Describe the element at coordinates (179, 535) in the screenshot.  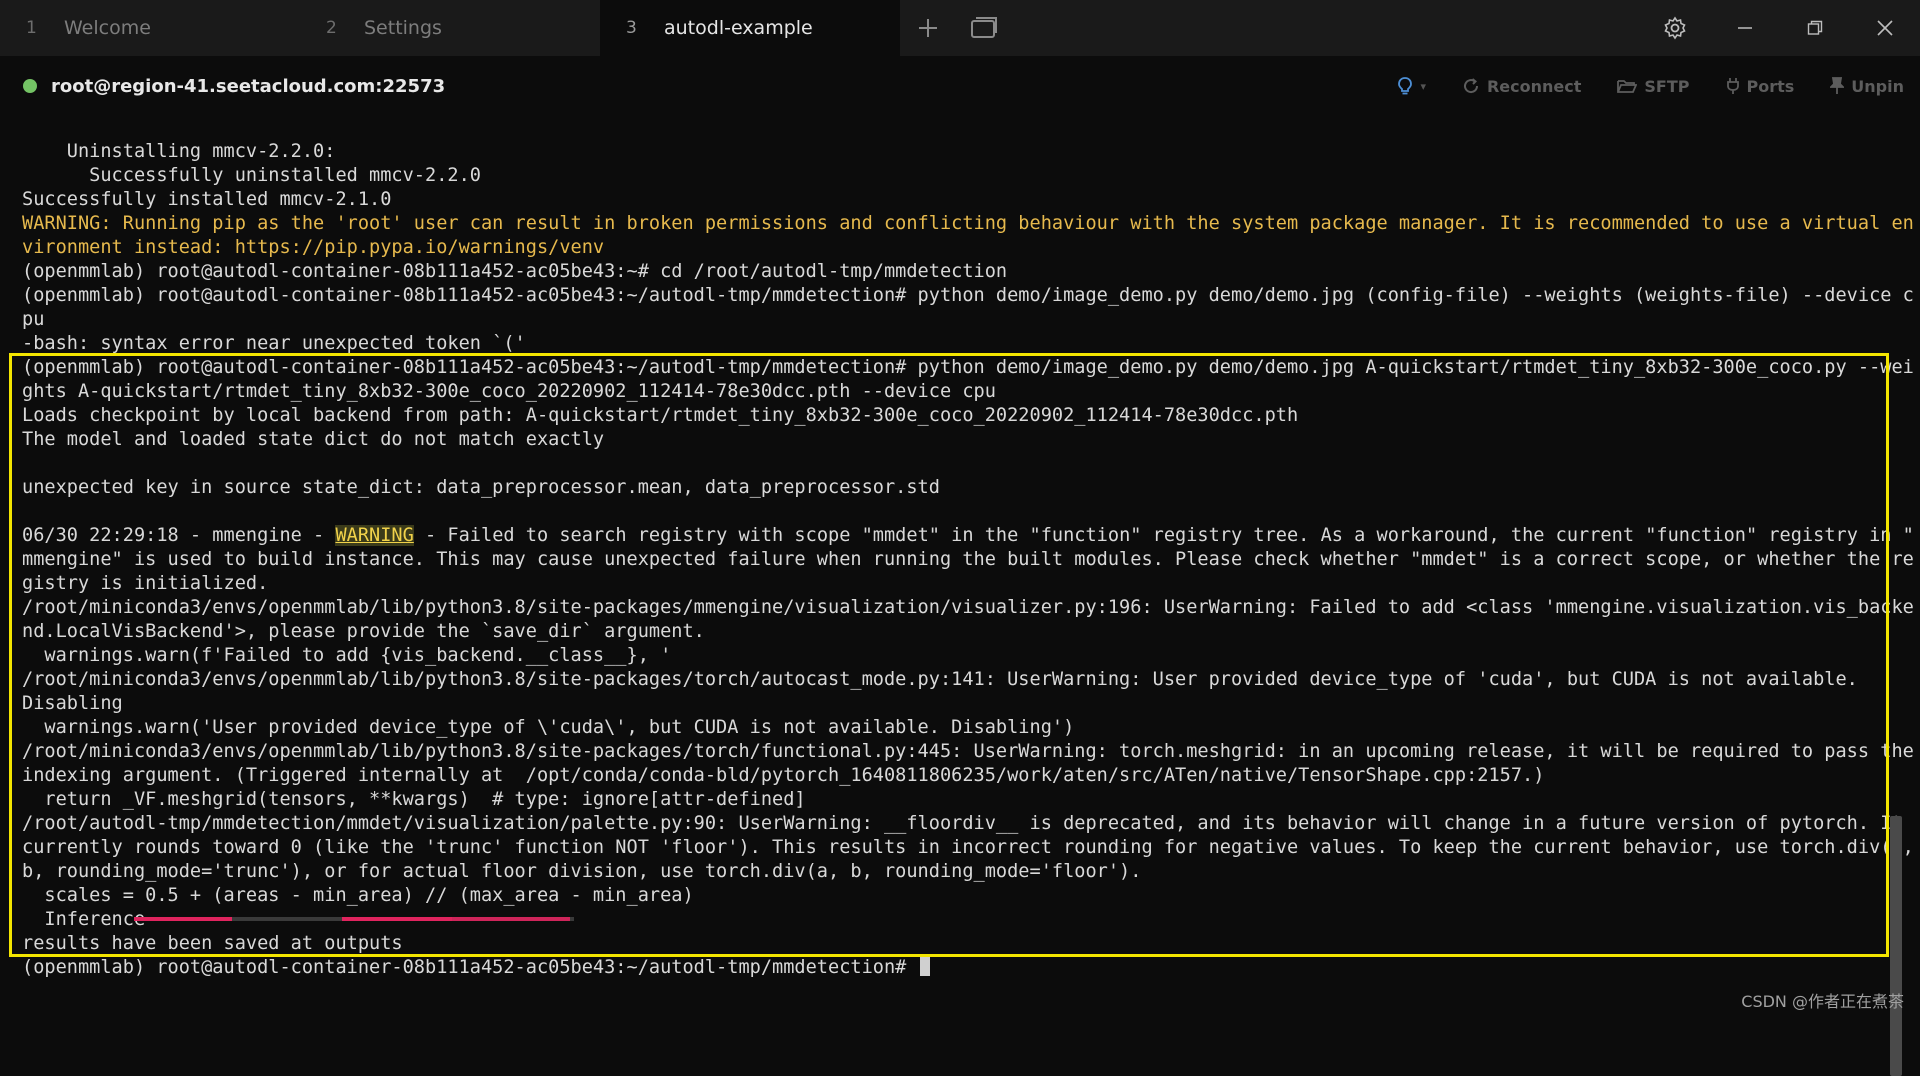
I see `log-prefix: 06/30 22:29:18 - mmengine -` at that location.